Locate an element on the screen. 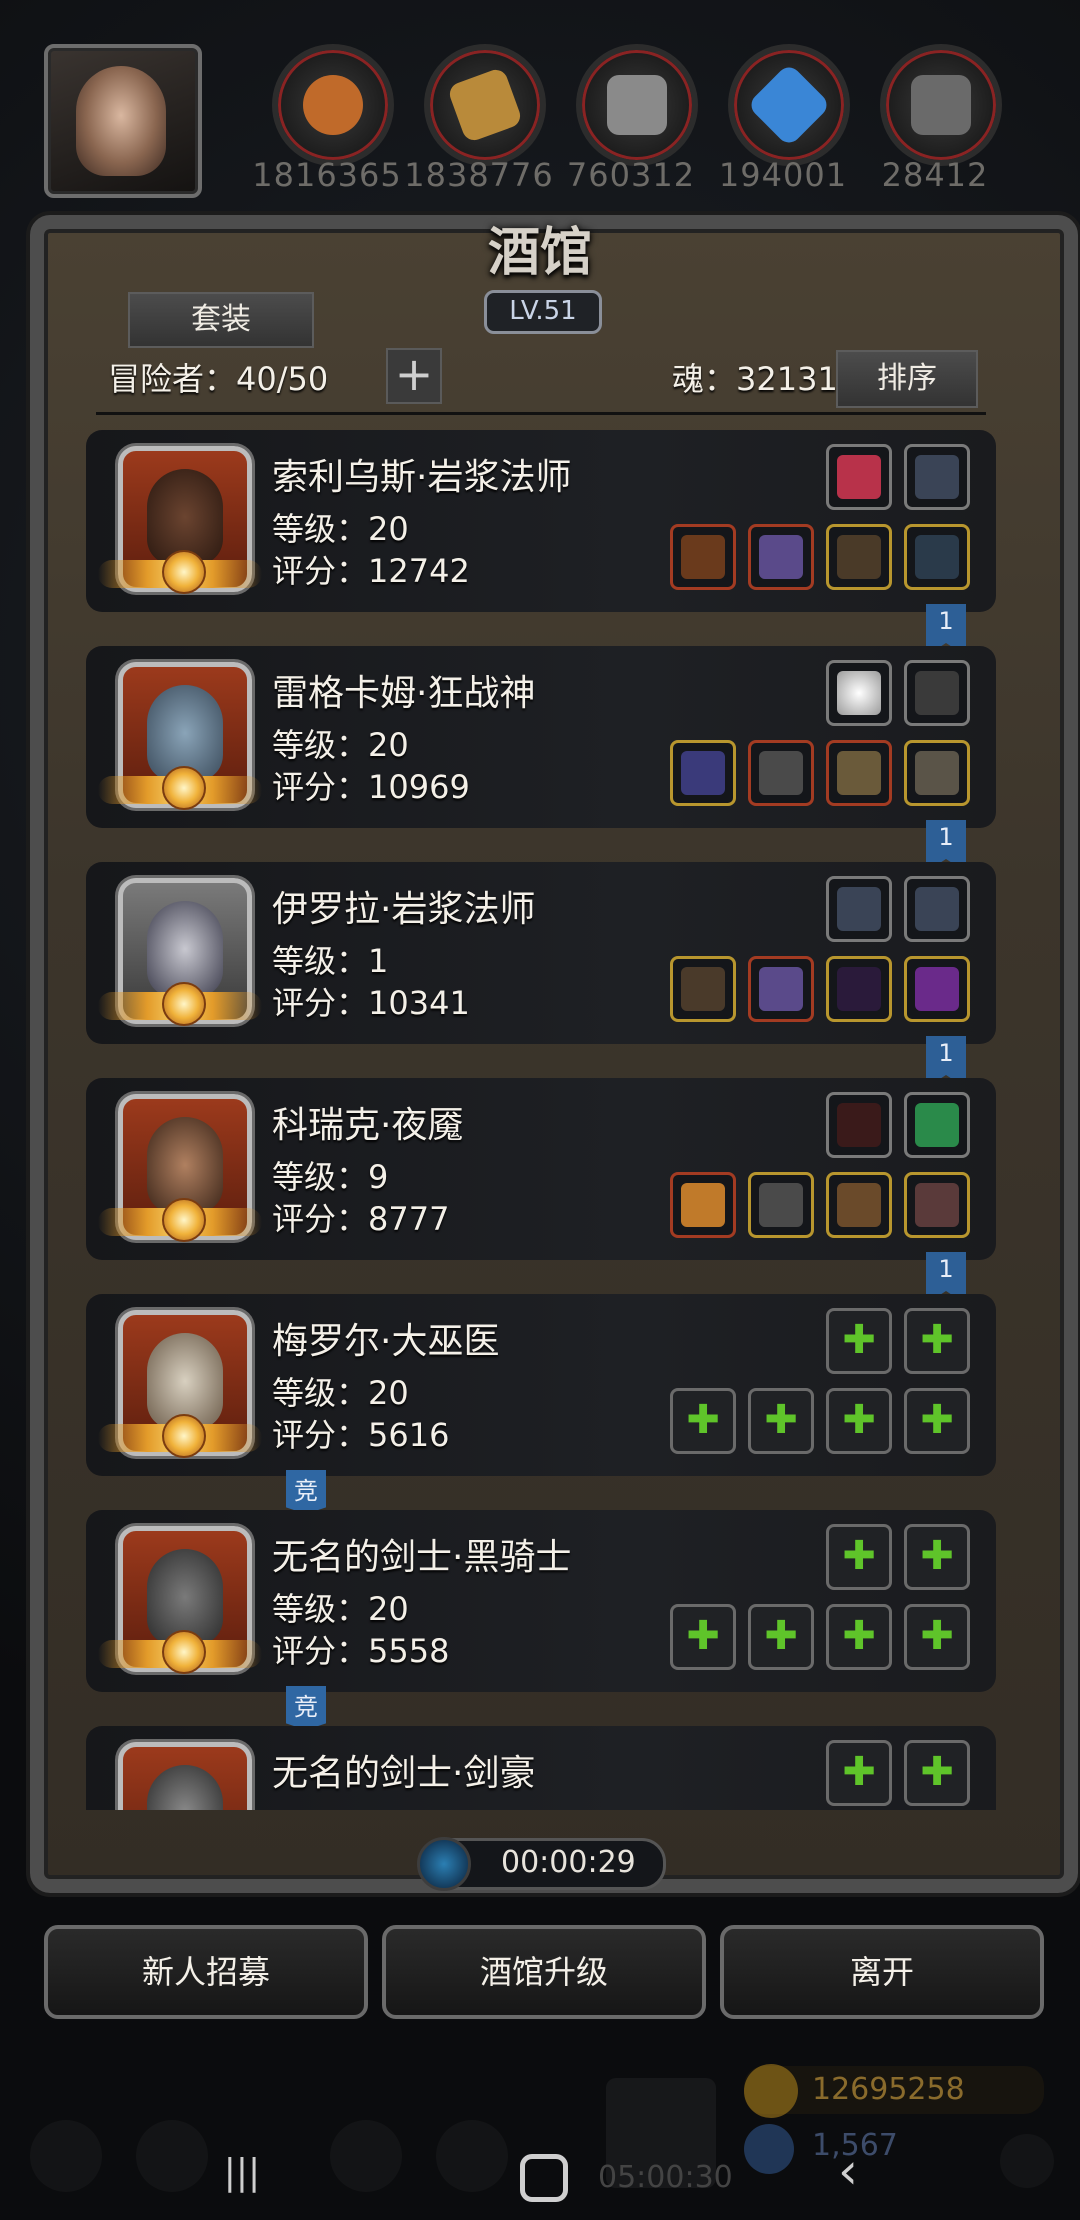  helmet-icon is located at coordinates (781, 1205).